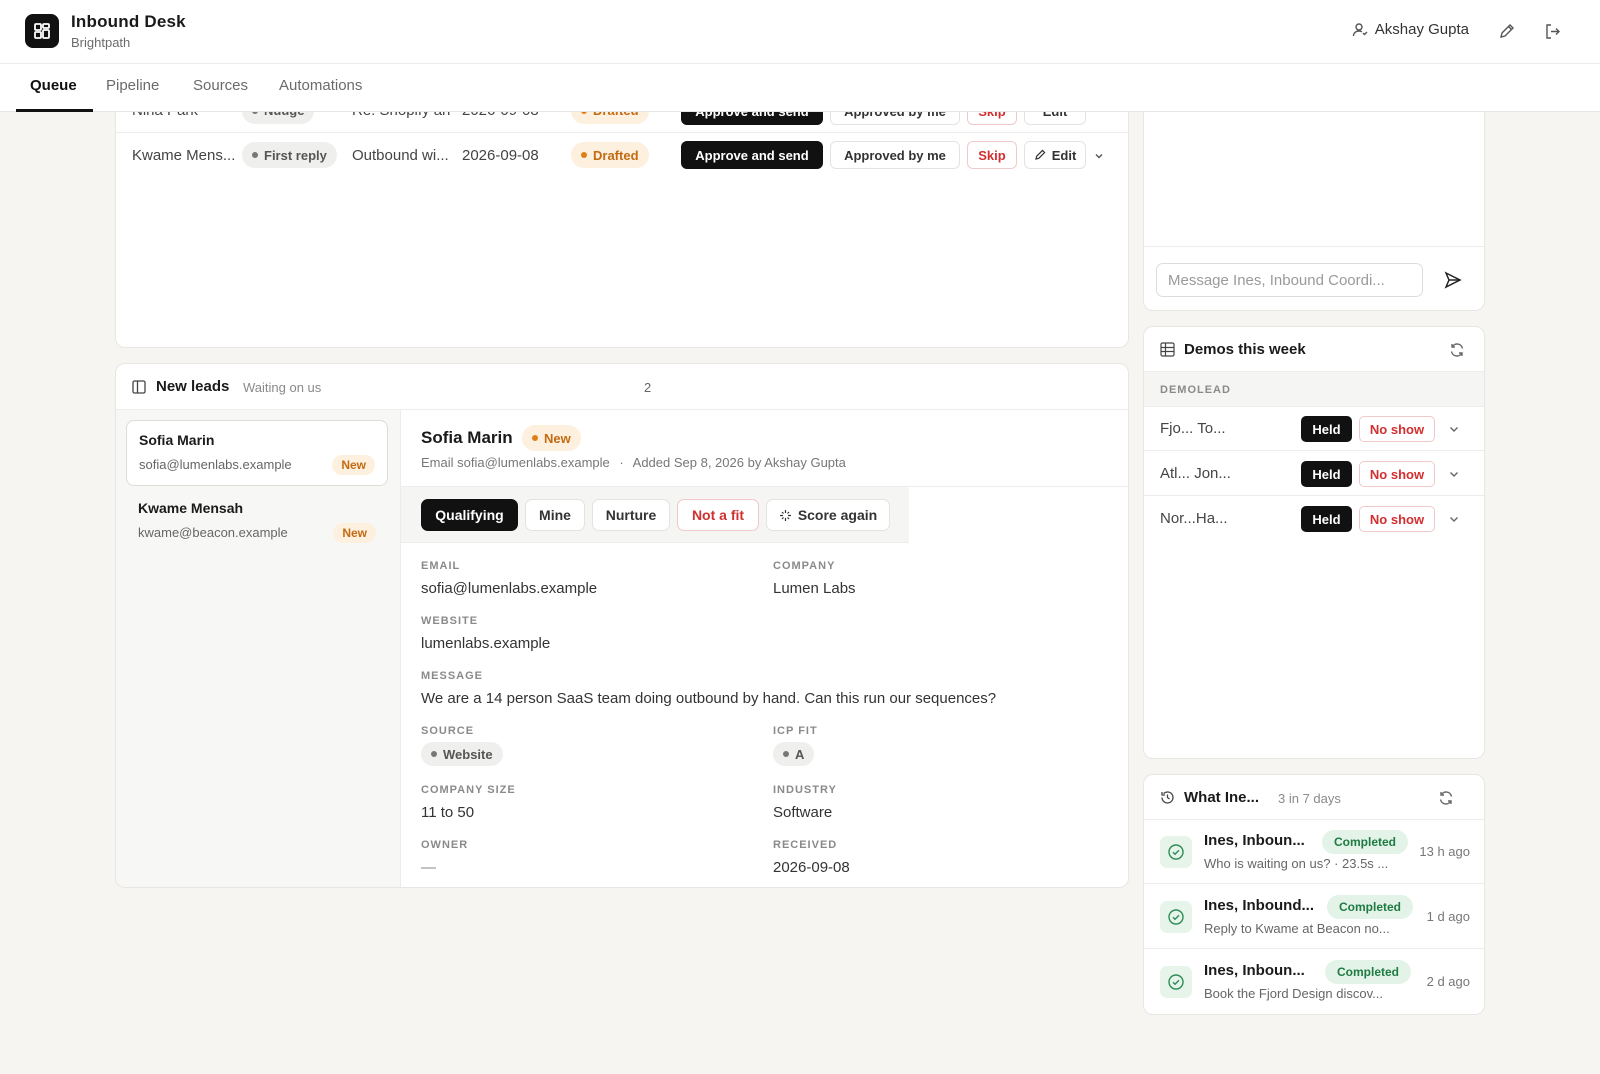 This screenshot has width=1600, height=1074. Describe the element at coordinates (752, 155) in the screenshot. I see `approve-send-button: Approve and send` at that location.